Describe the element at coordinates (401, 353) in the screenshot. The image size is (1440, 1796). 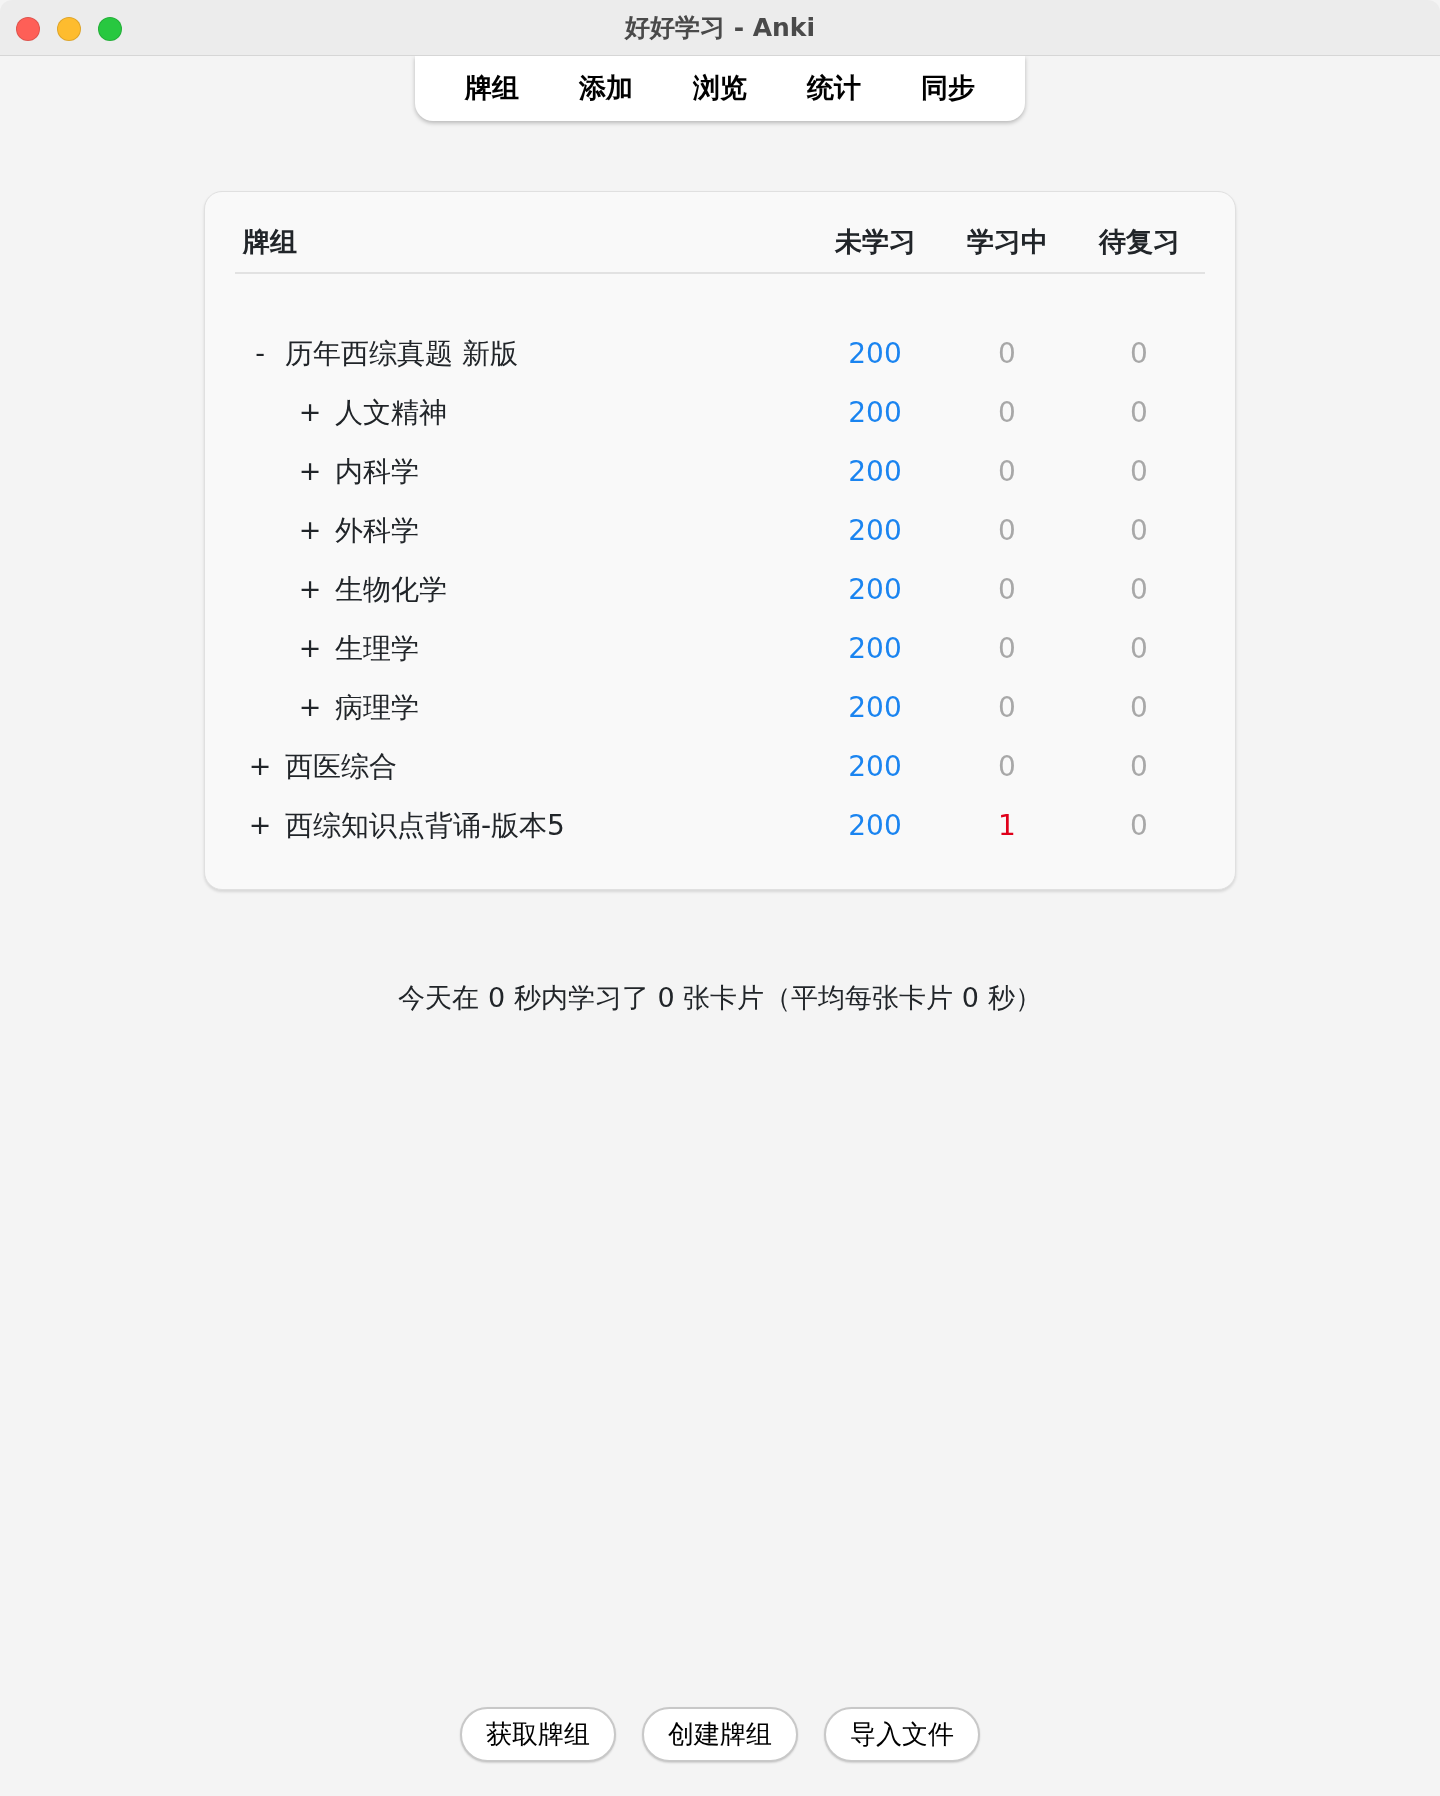
I see `deck-name: 历年西综真题 新版` at that location.